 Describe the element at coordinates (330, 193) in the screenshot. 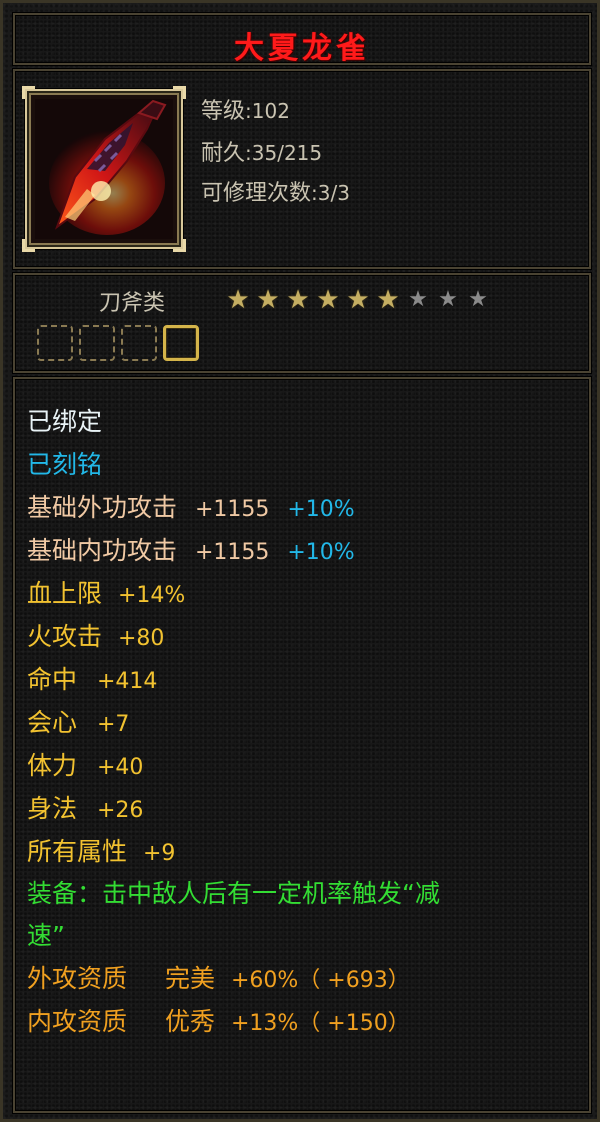

I see `repair-value: :3/3` at that location.